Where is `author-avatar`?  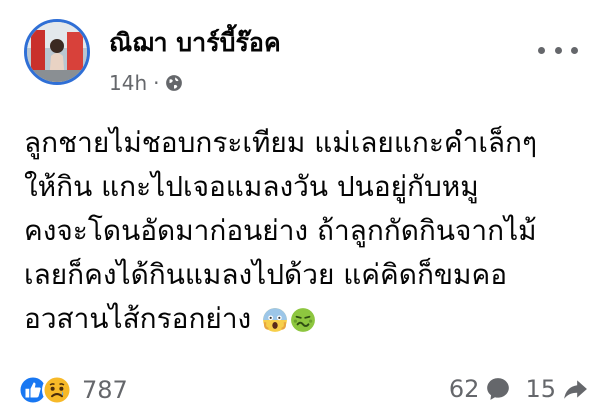 author-avatar is located at coordinates (57, 52).